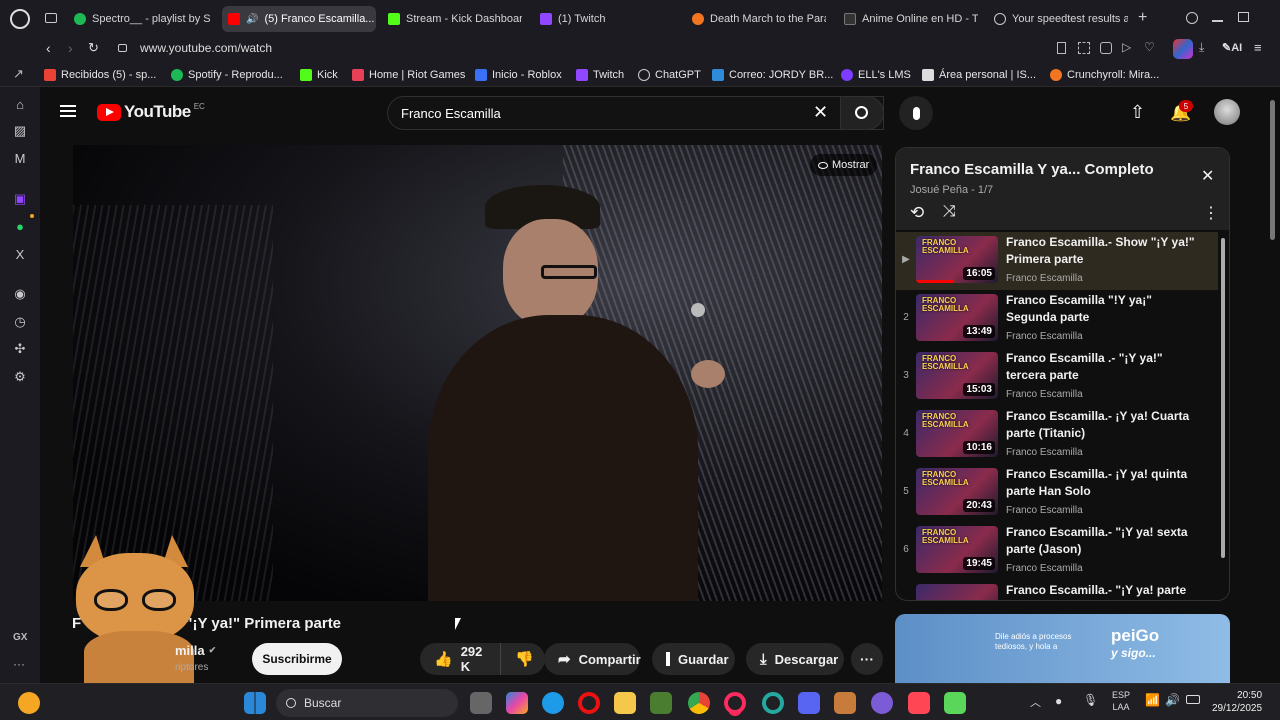  What do you see at coordinates (367, 703) in the screenshot?
I see `taskbar-search: Buscar` at bounding box center [367, 703].